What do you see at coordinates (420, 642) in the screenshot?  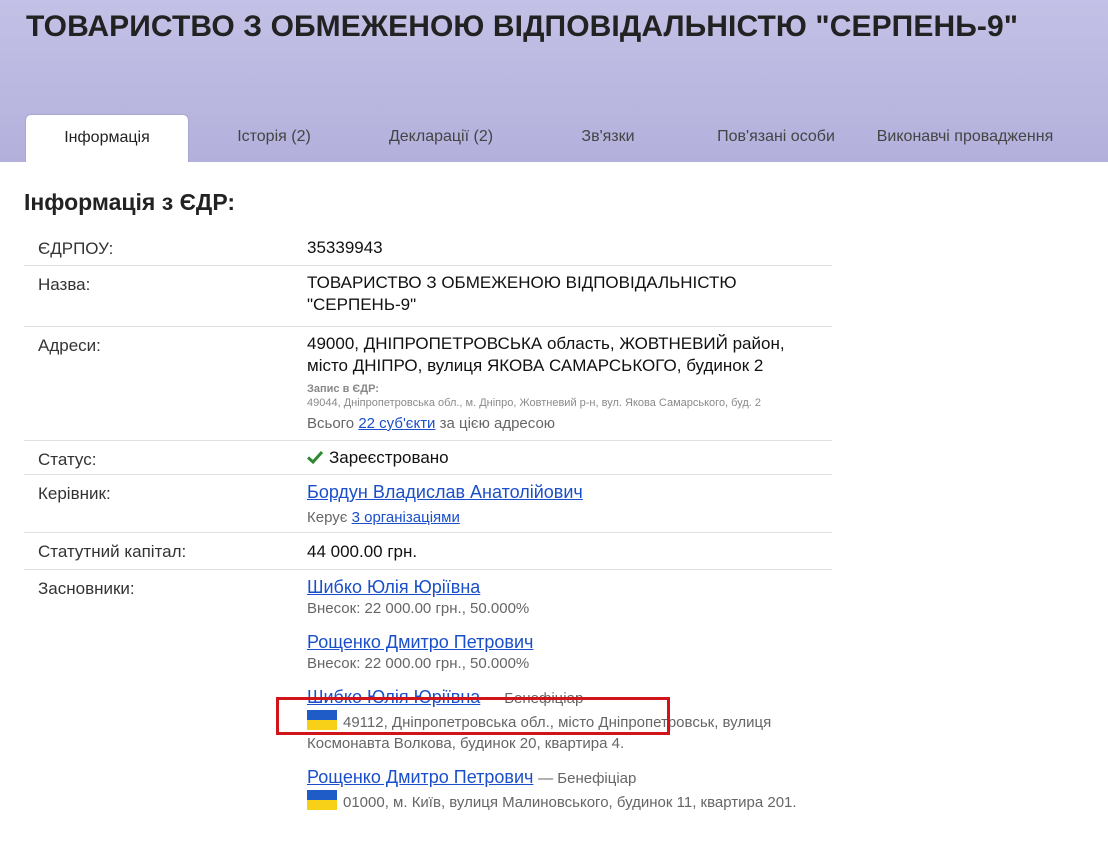 I see `founder-name-link: Рощенко Дмитро Петрович` at bounding box center [420, 642].